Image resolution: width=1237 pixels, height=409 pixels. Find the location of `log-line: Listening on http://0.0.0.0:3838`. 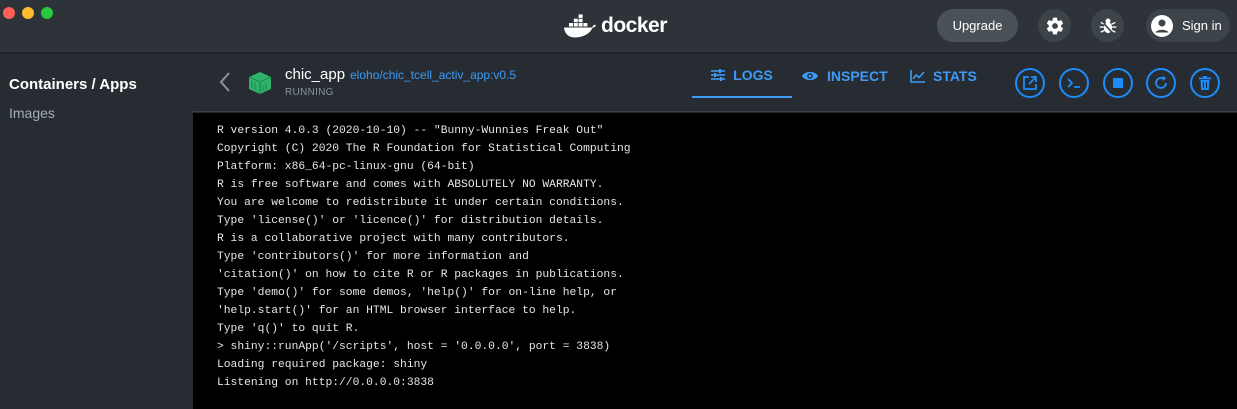

log-line: Listening on http://0.0.0.0:3838 is located at coordinates (325, 383).